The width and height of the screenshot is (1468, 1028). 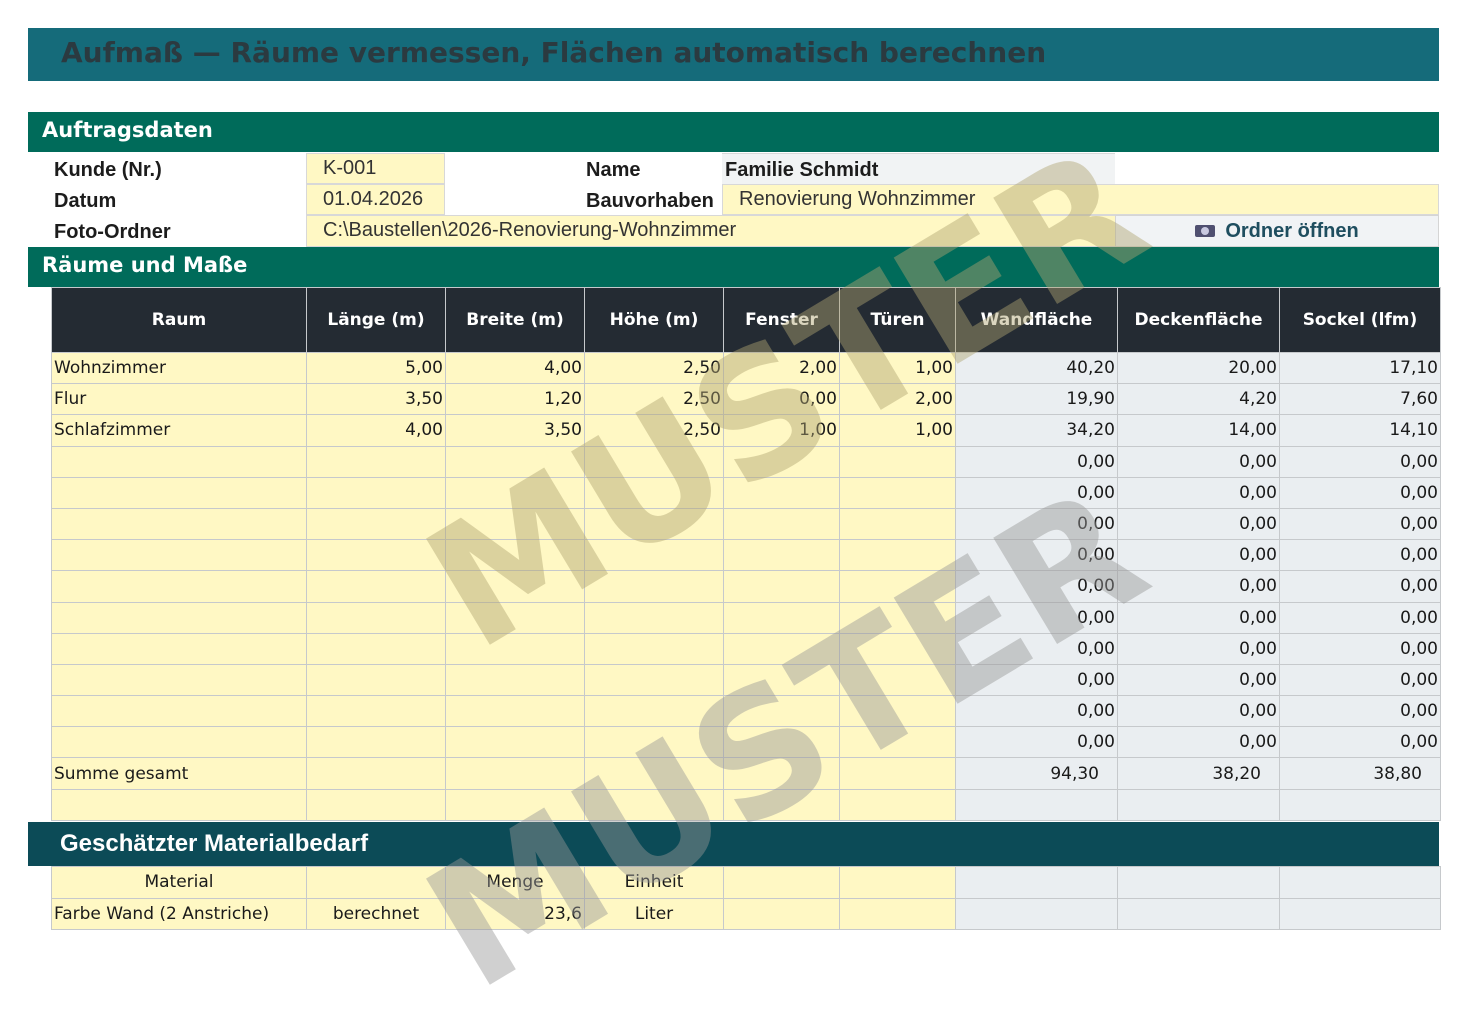 What do you see at coordinates (1277, 231) in the screenshot?
I see `open-folder-button: Ordner öffnen` at bounding box center [1277, 231].